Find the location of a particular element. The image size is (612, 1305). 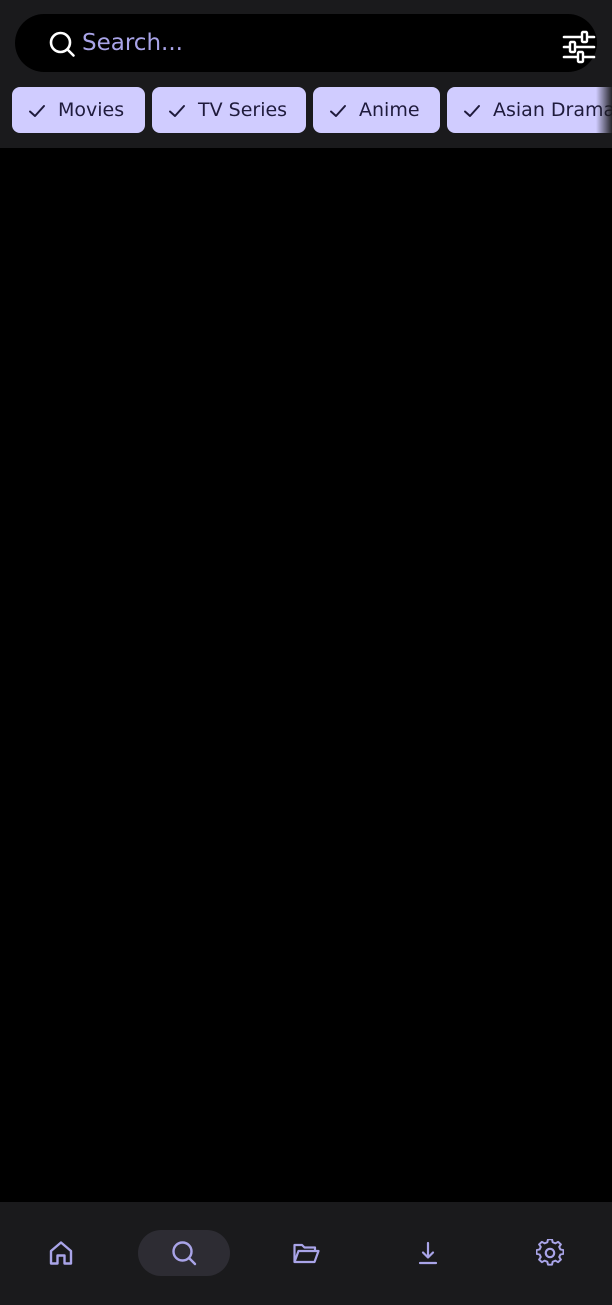

nav-downloads is located at coordinates (428, 1253).